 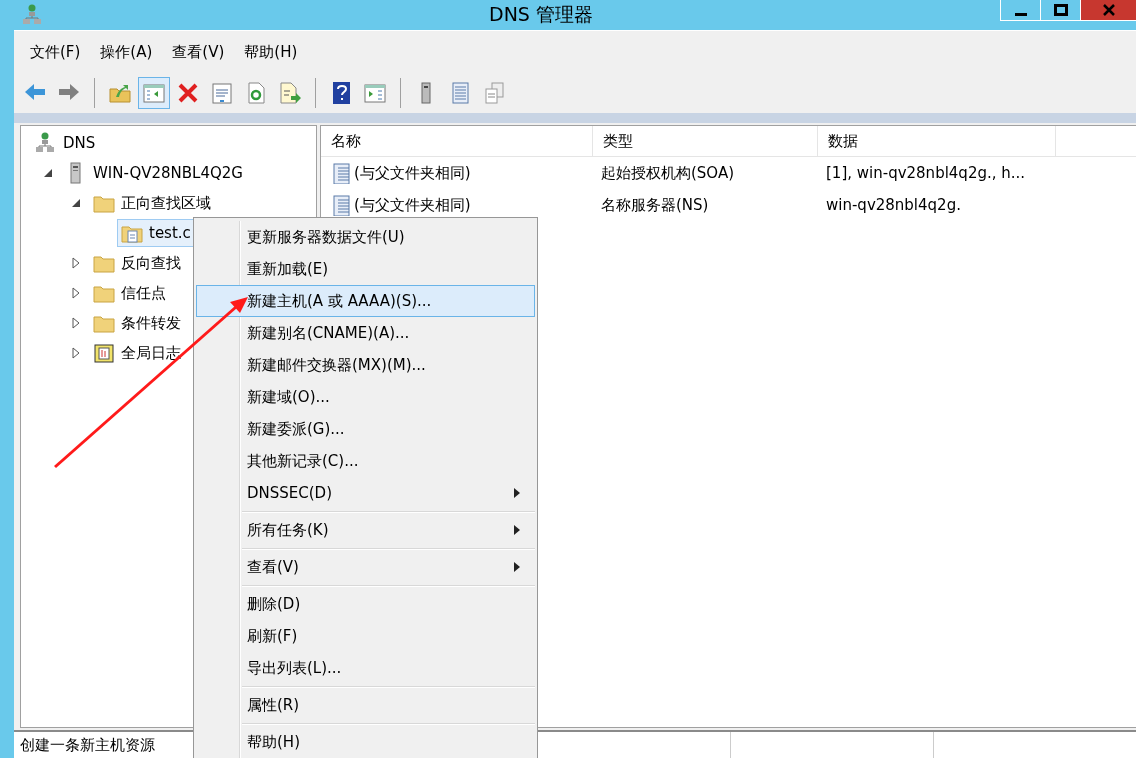 What do you see at coordinates (937, 141) in the screenshot?
I see `column-header: 数据` at bounding box center [937, 141].